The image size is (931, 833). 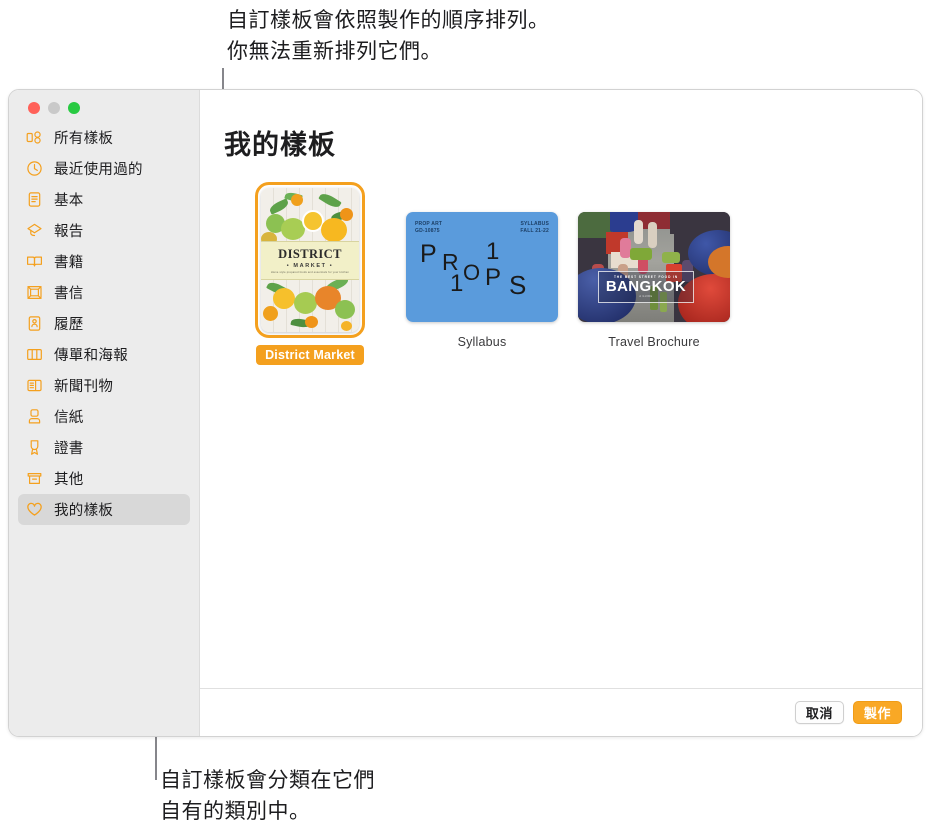 What do you see at coordinates (104, 292) in the screenshot?
I see `sidebar-item-letters: 書信` at bounding box center [104, 292].